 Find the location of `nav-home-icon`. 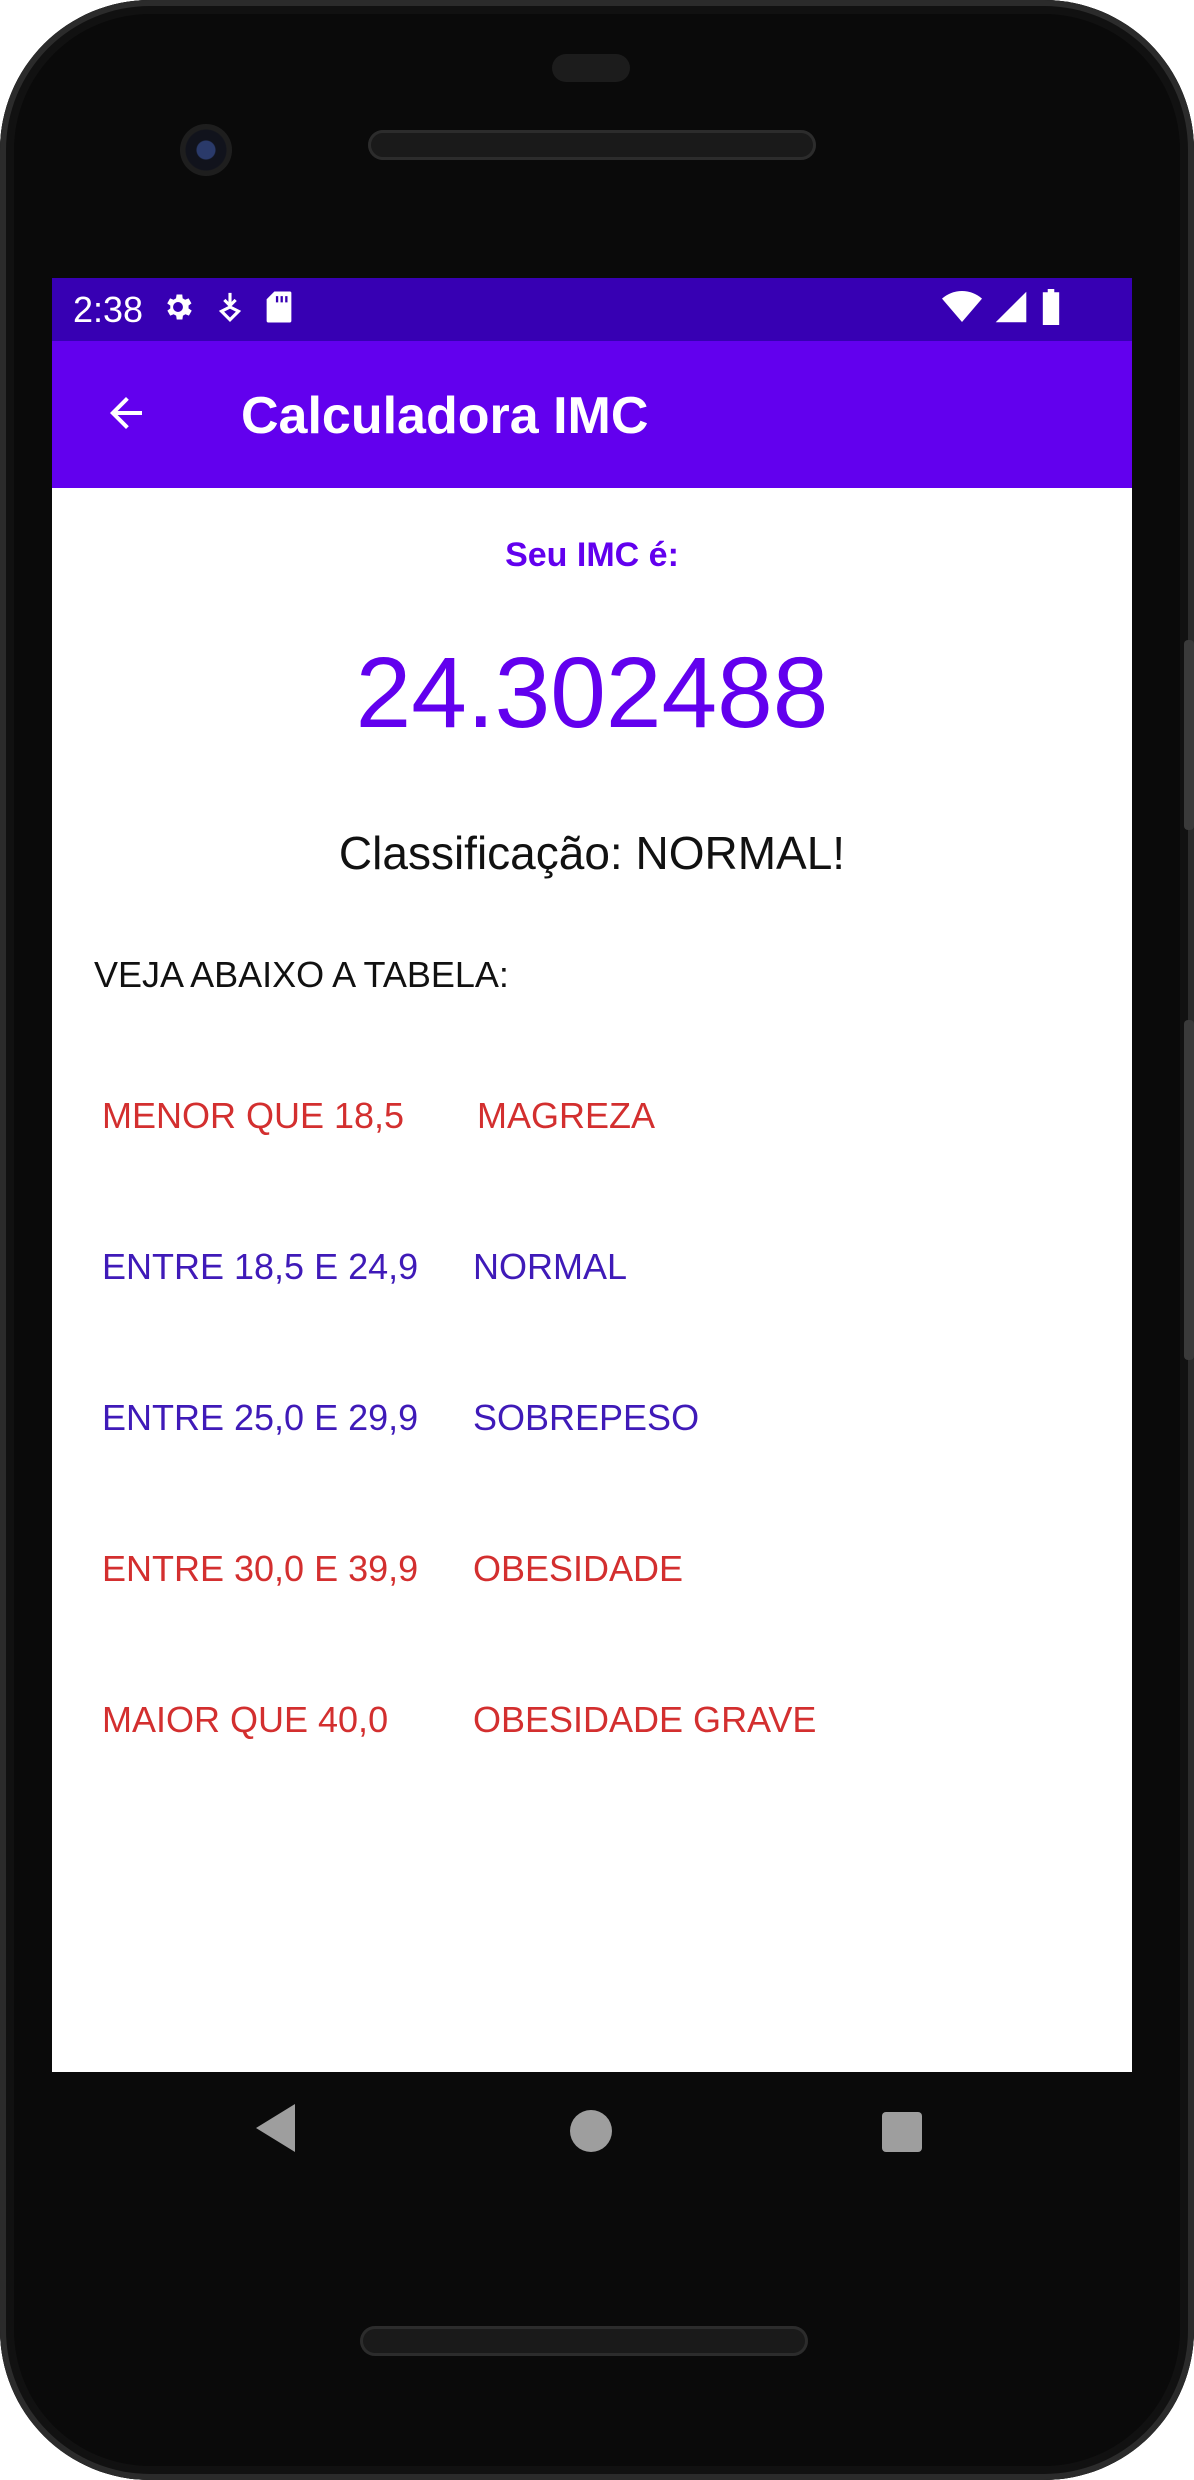

nav-home-icon is located at coordinates (591, 2133).